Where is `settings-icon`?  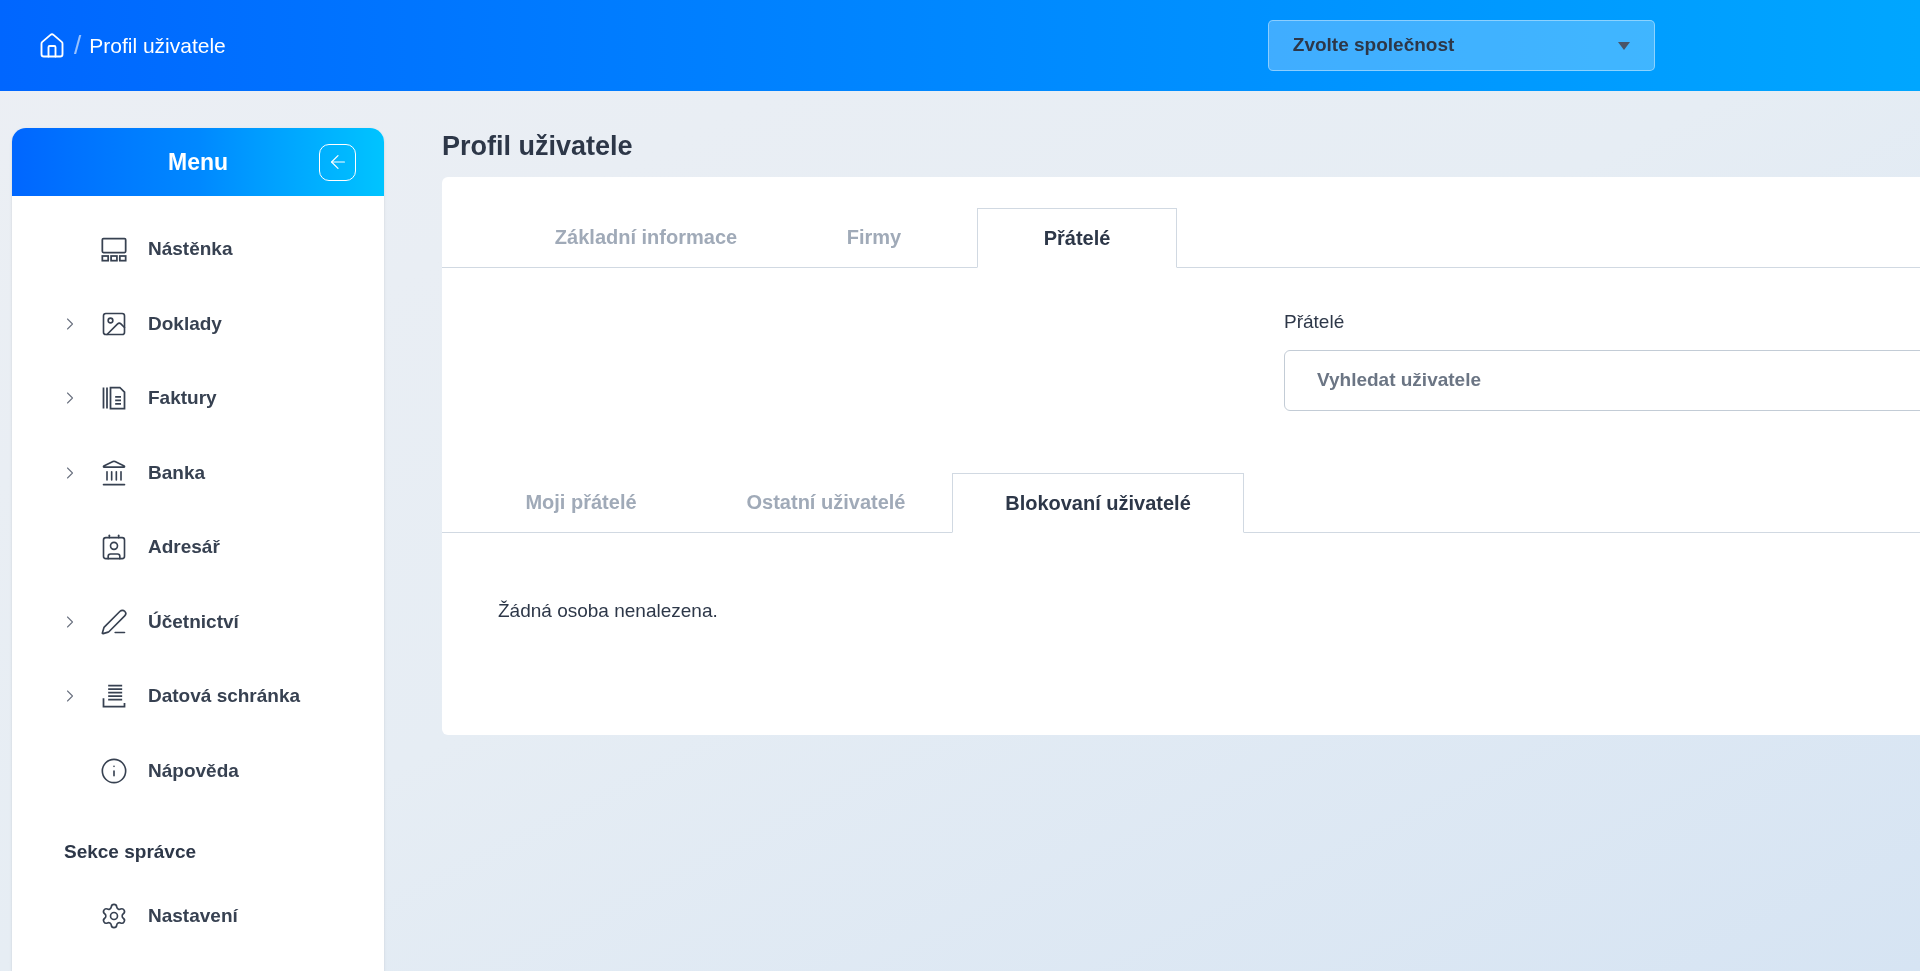 settings-icon is located at coordinates (114, 915).